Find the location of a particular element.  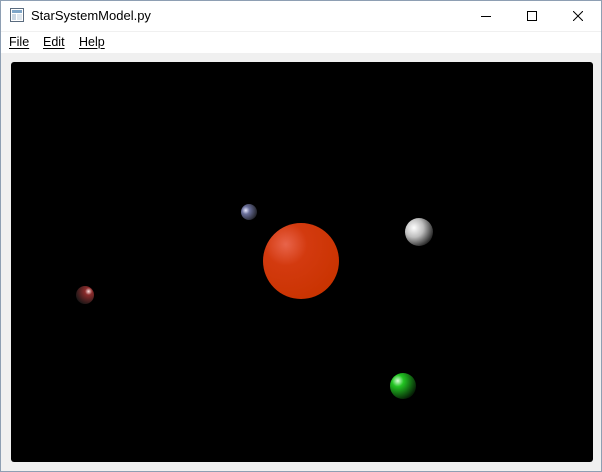

close-button is located at coordinates (578, 16).